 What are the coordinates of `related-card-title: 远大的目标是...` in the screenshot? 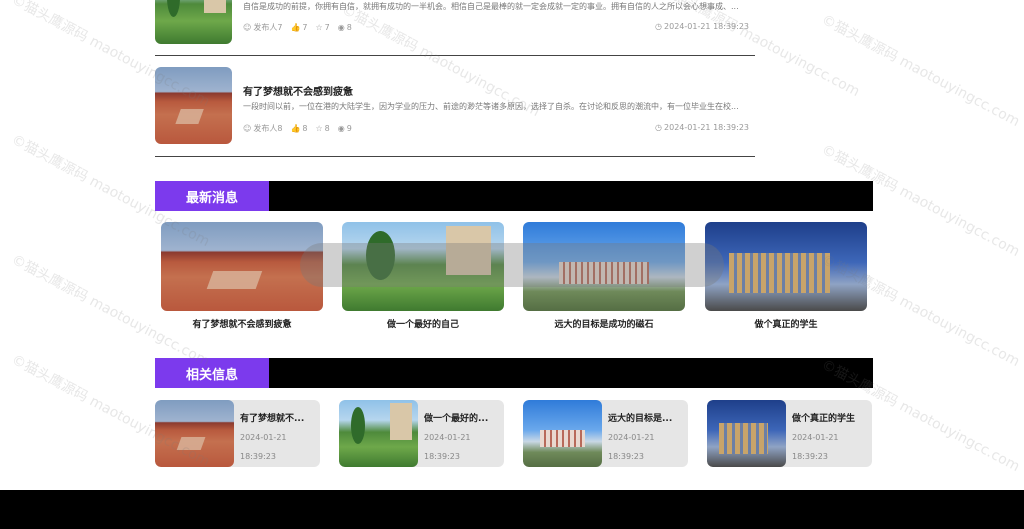 It's located at (646, 417).